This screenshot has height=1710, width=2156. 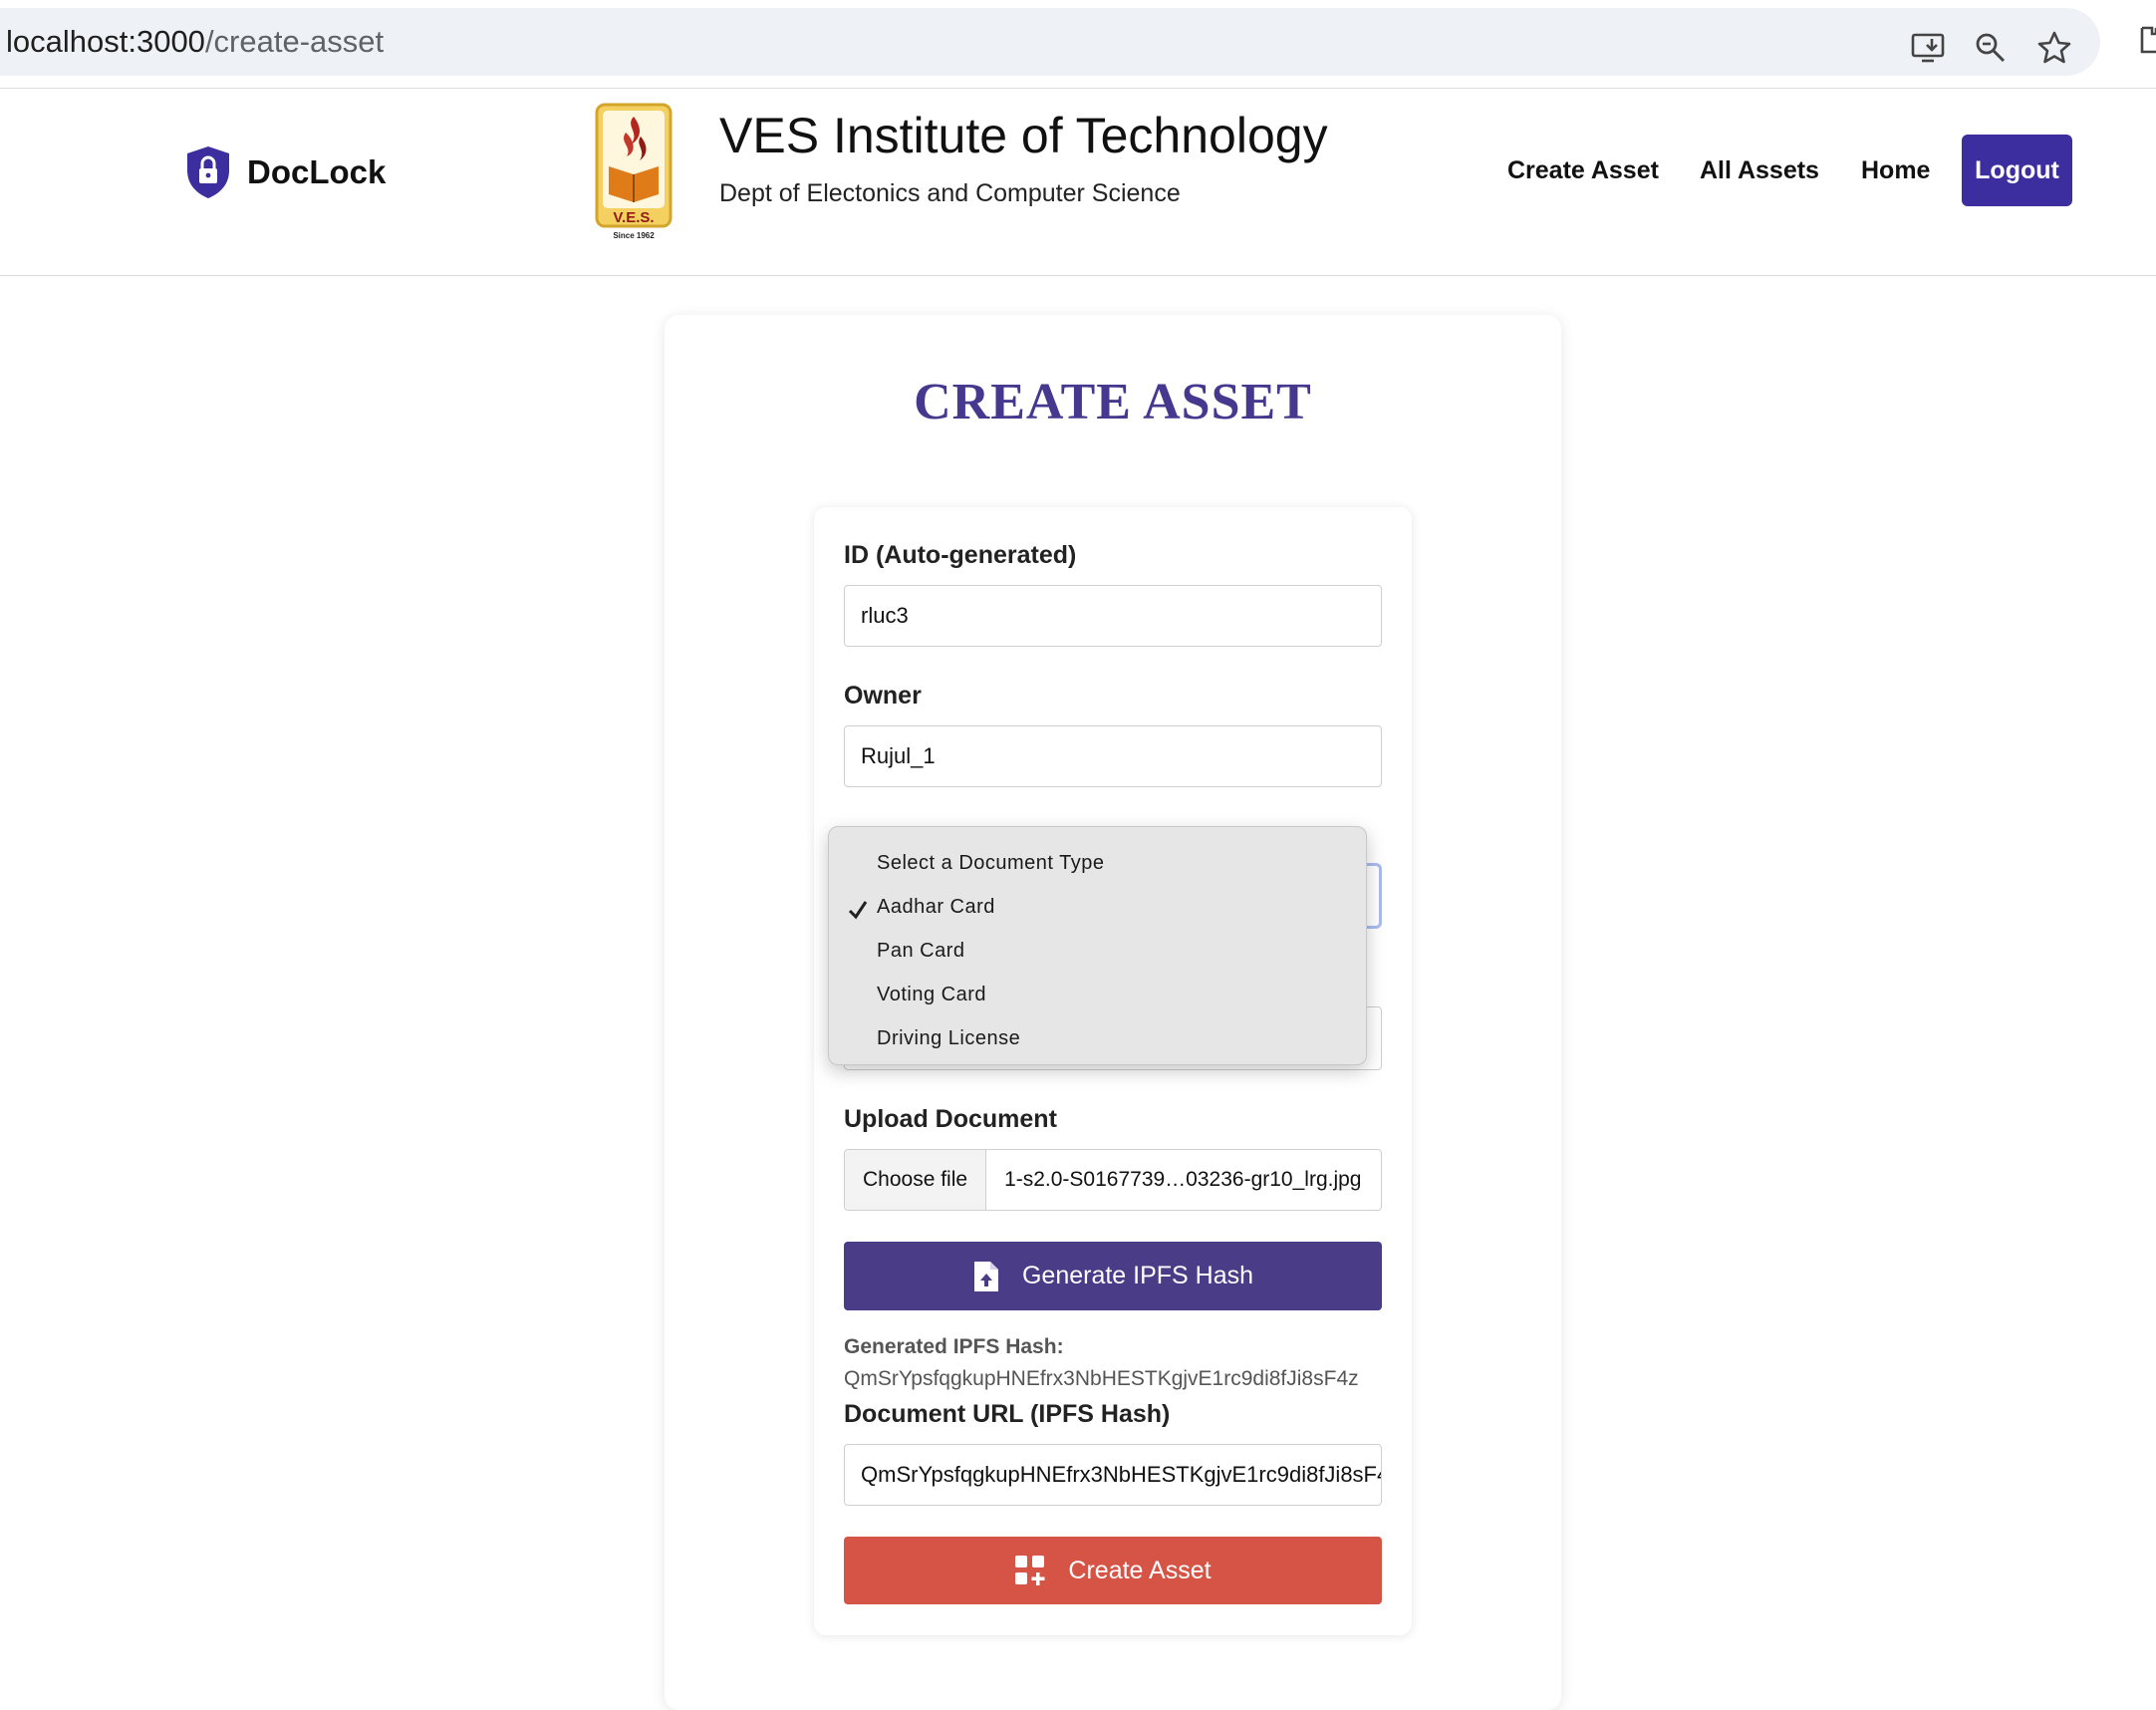 I want to click on dropdown-option-label: Aadhar Card, so click(x=936, y=907).